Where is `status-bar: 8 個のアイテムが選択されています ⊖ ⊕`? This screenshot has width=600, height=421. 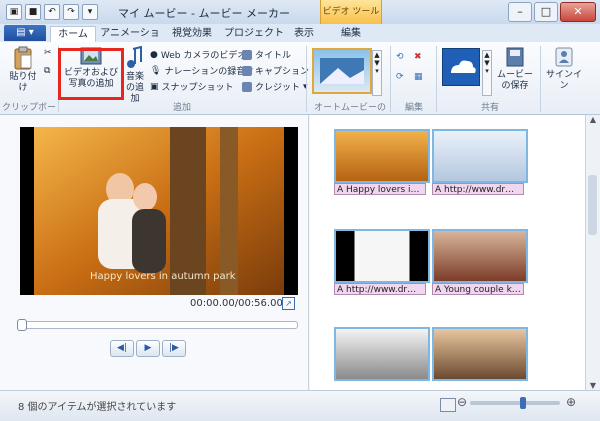
status-bar: 8 個のアイテムが選択されています ⊖ ⊕ is located at coordinates (300, 405).